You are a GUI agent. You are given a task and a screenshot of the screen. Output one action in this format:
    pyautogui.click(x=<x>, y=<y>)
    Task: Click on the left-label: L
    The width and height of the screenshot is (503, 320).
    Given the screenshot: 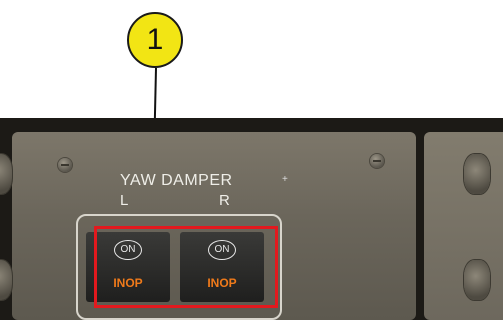 What is the action you would take?
    pyautogui.click(x=124, y=200)
    